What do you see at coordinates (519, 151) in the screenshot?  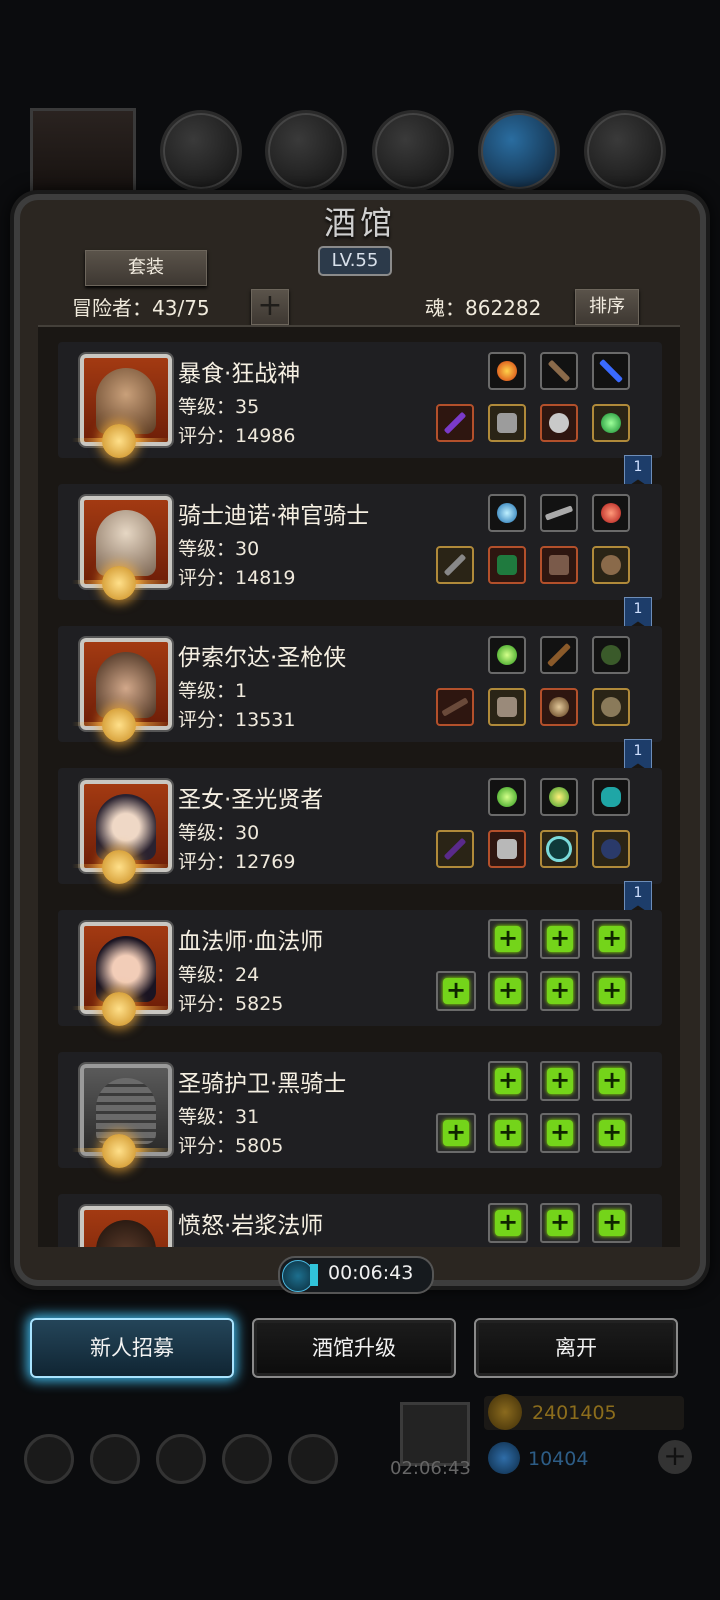 I see `crystal-resource-icon` at bounding box center [519, 151].